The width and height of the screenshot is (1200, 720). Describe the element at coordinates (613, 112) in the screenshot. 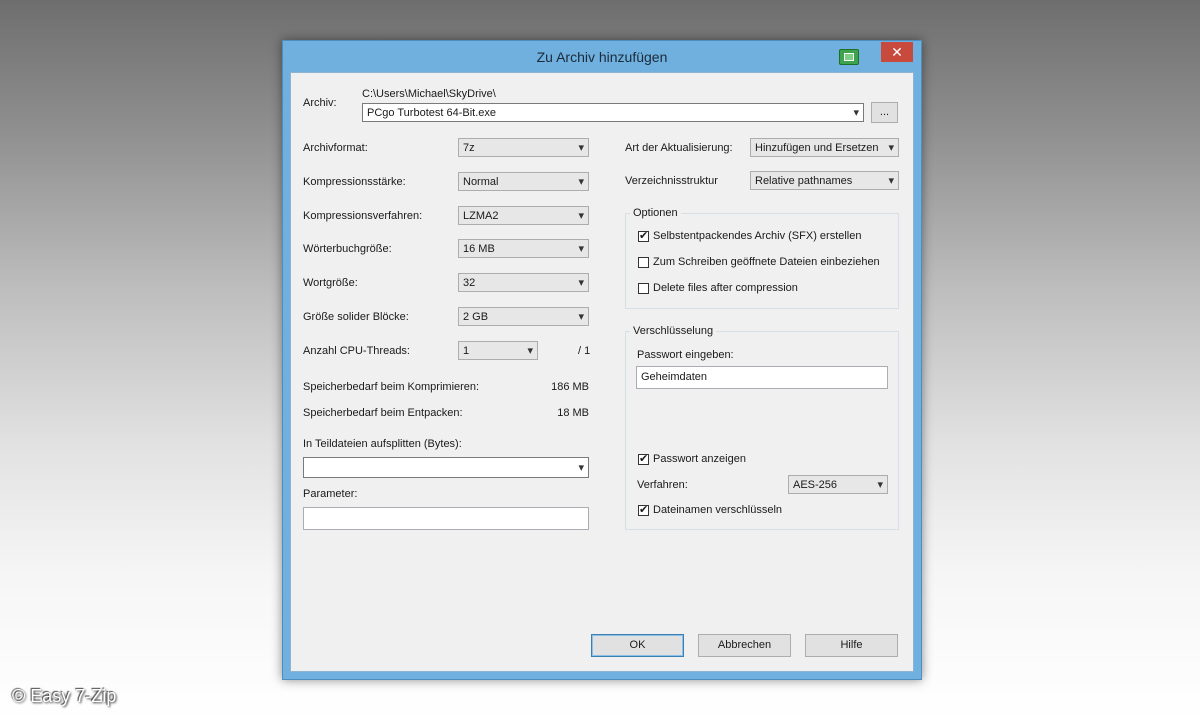

I see `archive-name-combo: PCgo Turbotest 64-Bit.exe ▾` at that location.